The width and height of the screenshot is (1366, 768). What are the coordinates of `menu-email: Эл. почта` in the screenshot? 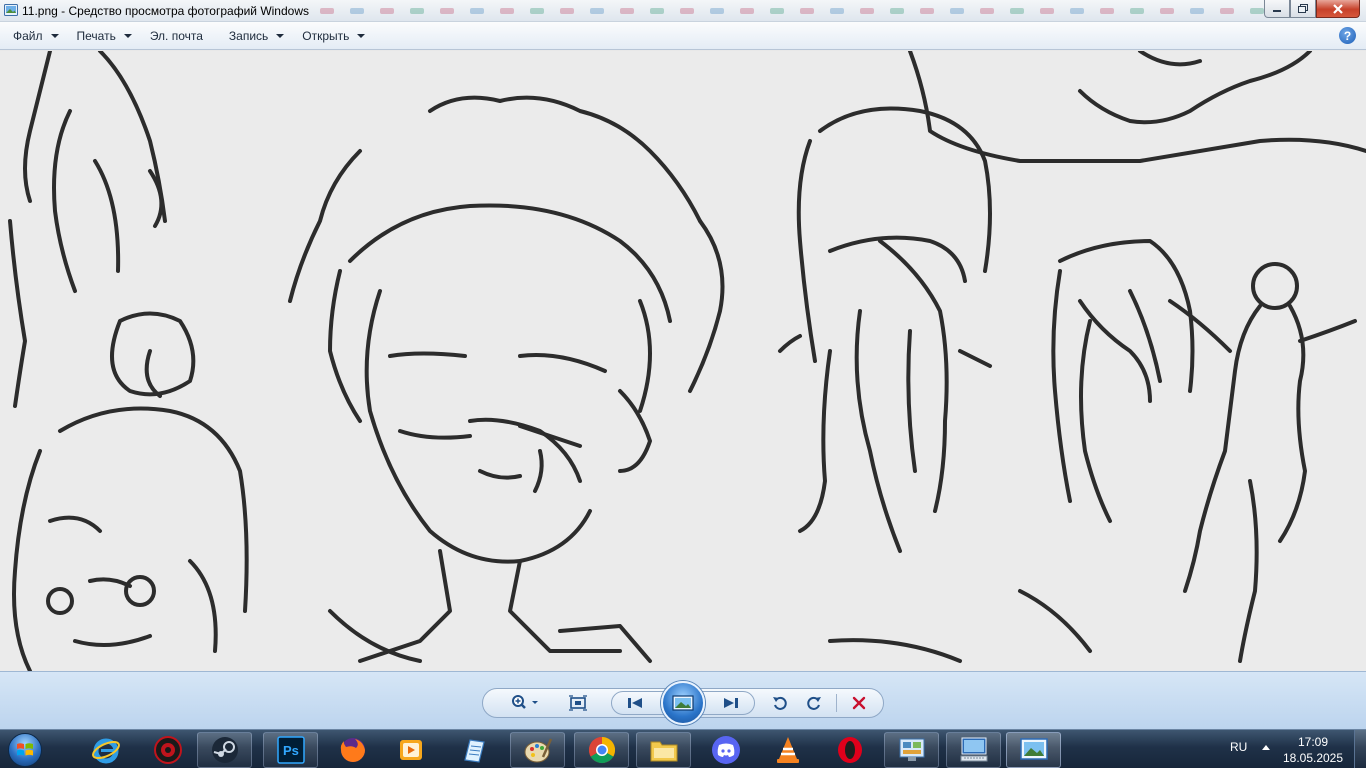 It's located at (176, 36).